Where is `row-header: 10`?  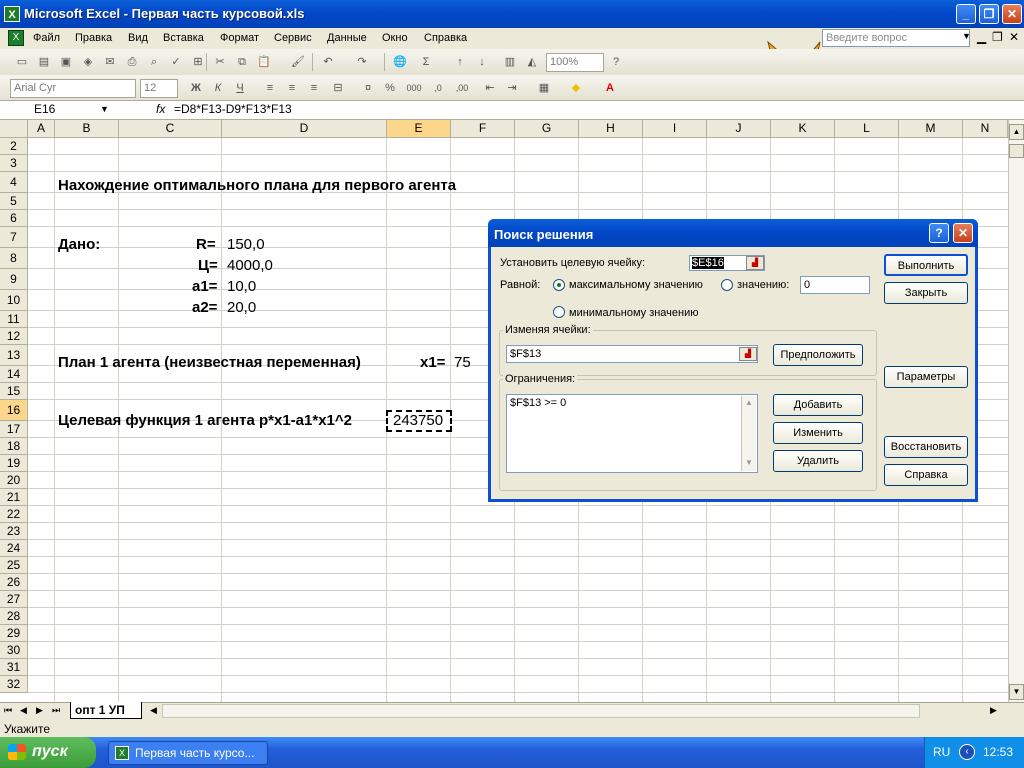
row-header: 10 is located at coordinates (14, 300).